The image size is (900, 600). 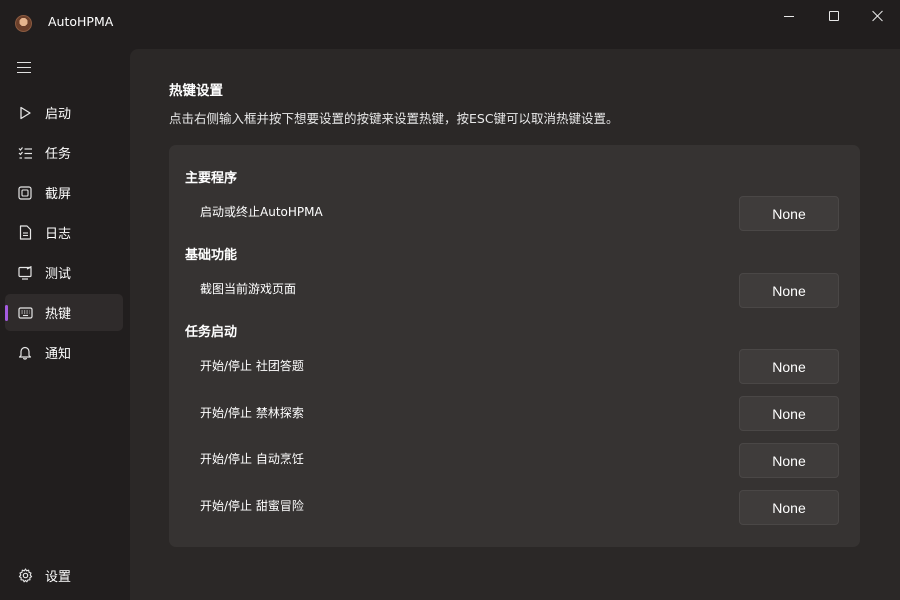 I want to click on hotkey-input-forest-explore: None, so click(x=789, y=413).